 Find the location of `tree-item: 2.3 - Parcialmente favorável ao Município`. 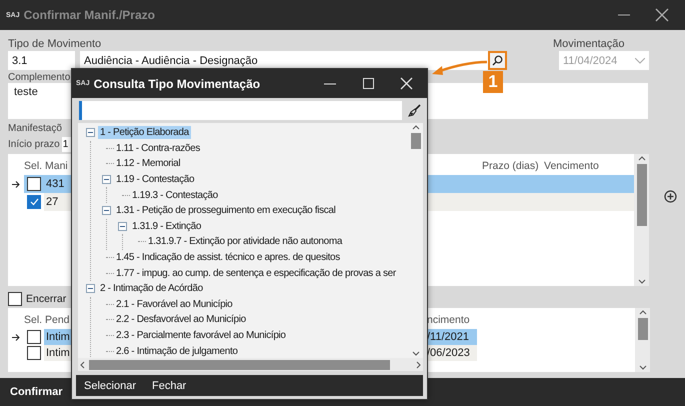

tree-item: 2.3 - Parcialmente favorável ao Município is located at coordinates (201, 335).